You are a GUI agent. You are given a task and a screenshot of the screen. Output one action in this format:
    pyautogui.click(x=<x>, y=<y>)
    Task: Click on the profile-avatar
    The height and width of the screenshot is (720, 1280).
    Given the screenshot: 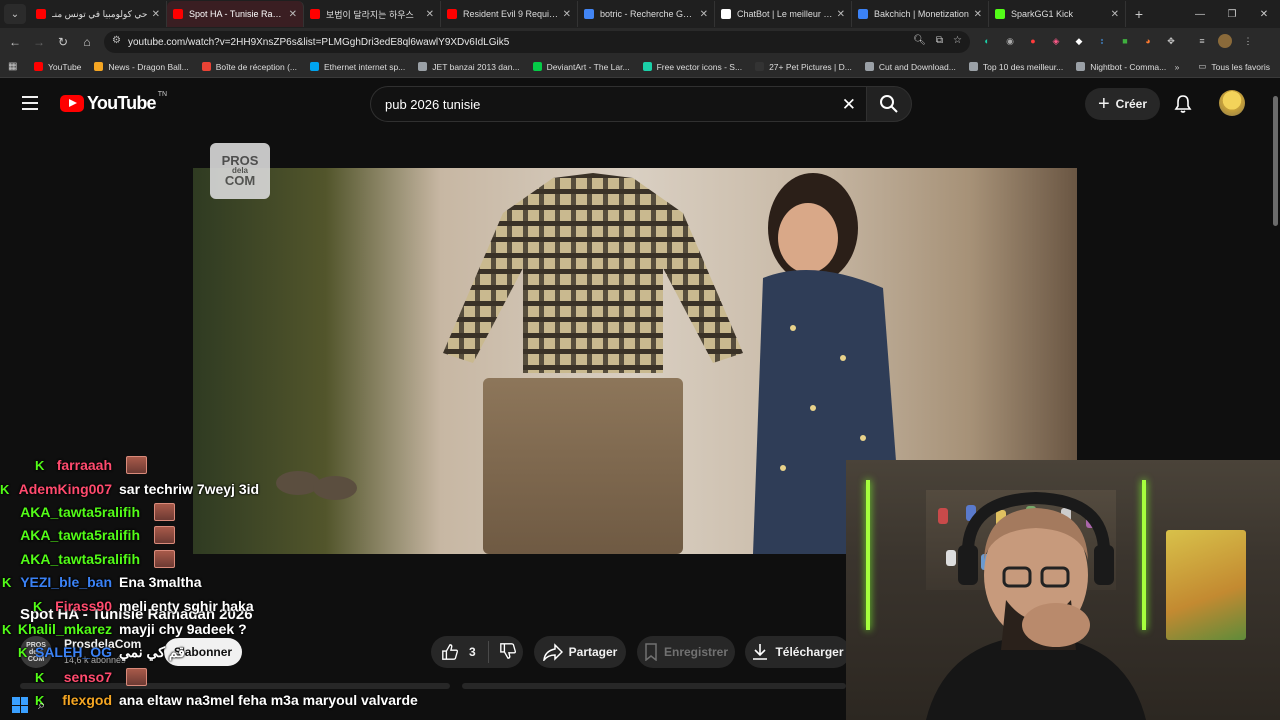 What is the action you would take?
    pyautogui.click(x=1225, y=41)
    